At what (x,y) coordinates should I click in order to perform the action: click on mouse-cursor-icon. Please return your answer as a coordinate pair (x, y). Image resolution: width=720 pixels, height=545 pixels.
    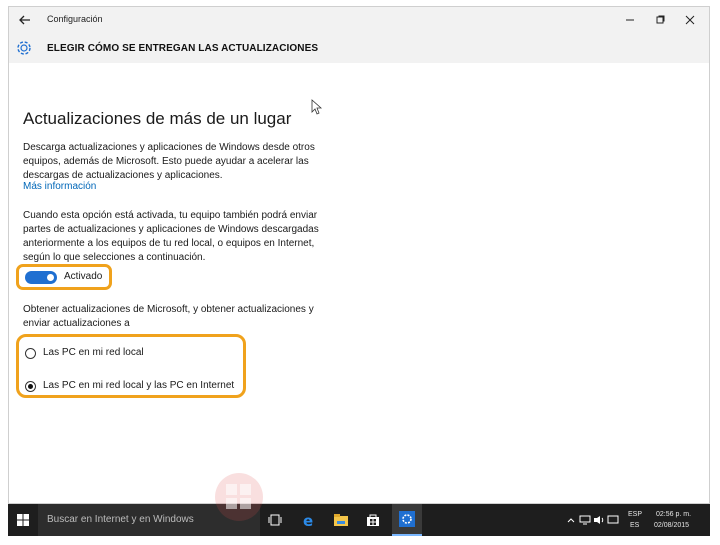
    Looking at the image, I should click on (317, 107).